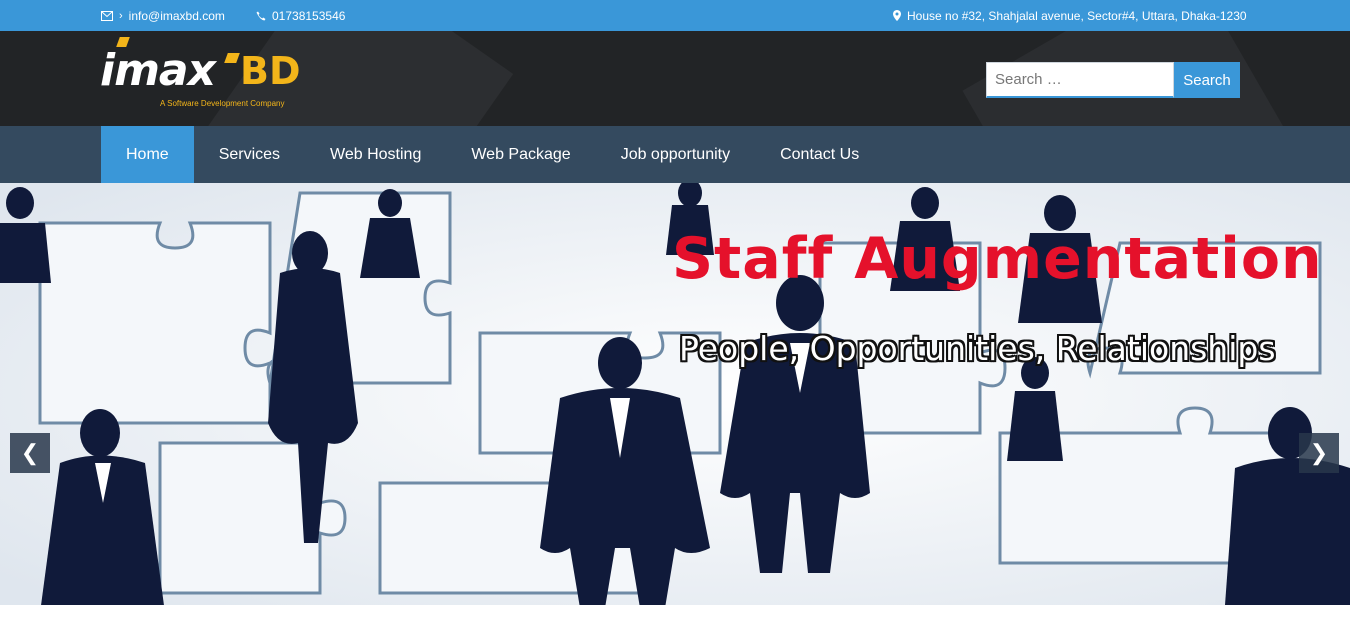 This screenshot has height=623, width=1350. What do you see at coordinates (147, 154) in the screenshot?
I see `nav-item-home: Home` at bounding box center [147, 154].